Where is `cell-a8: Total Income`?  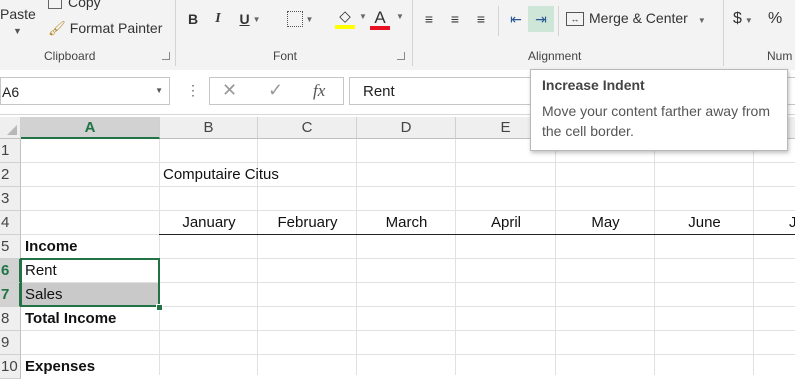 cell-a8: Total Income is located at coordinates (70, 319).